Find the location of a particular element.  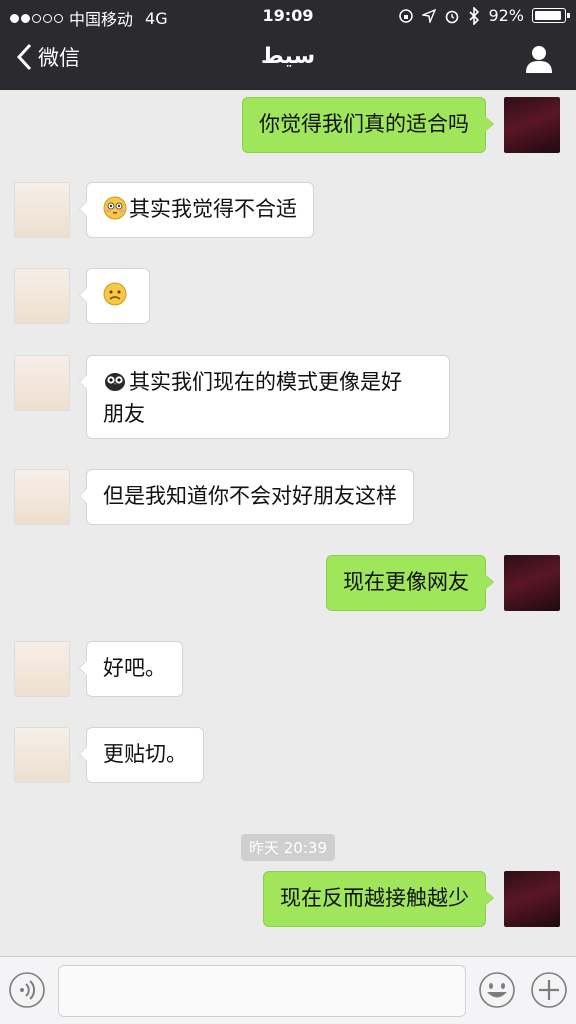

outgoing-bubble: 你觉得我们真的适合吗 is located at coordinates (368, 125).